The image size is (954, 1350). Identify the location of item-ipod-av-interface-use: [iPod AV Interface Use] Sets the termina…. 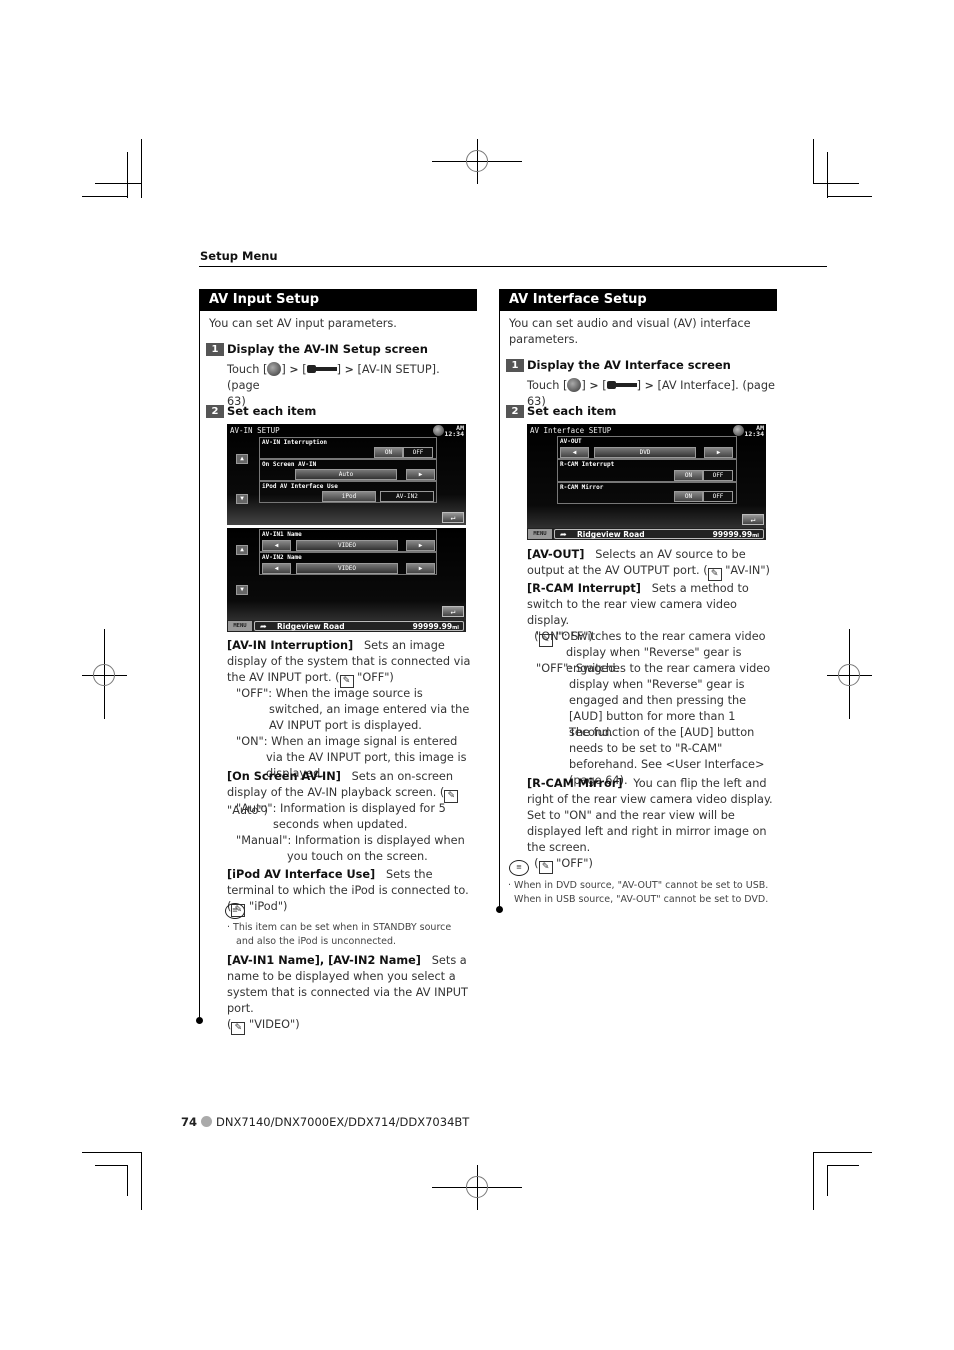
(348, 892).